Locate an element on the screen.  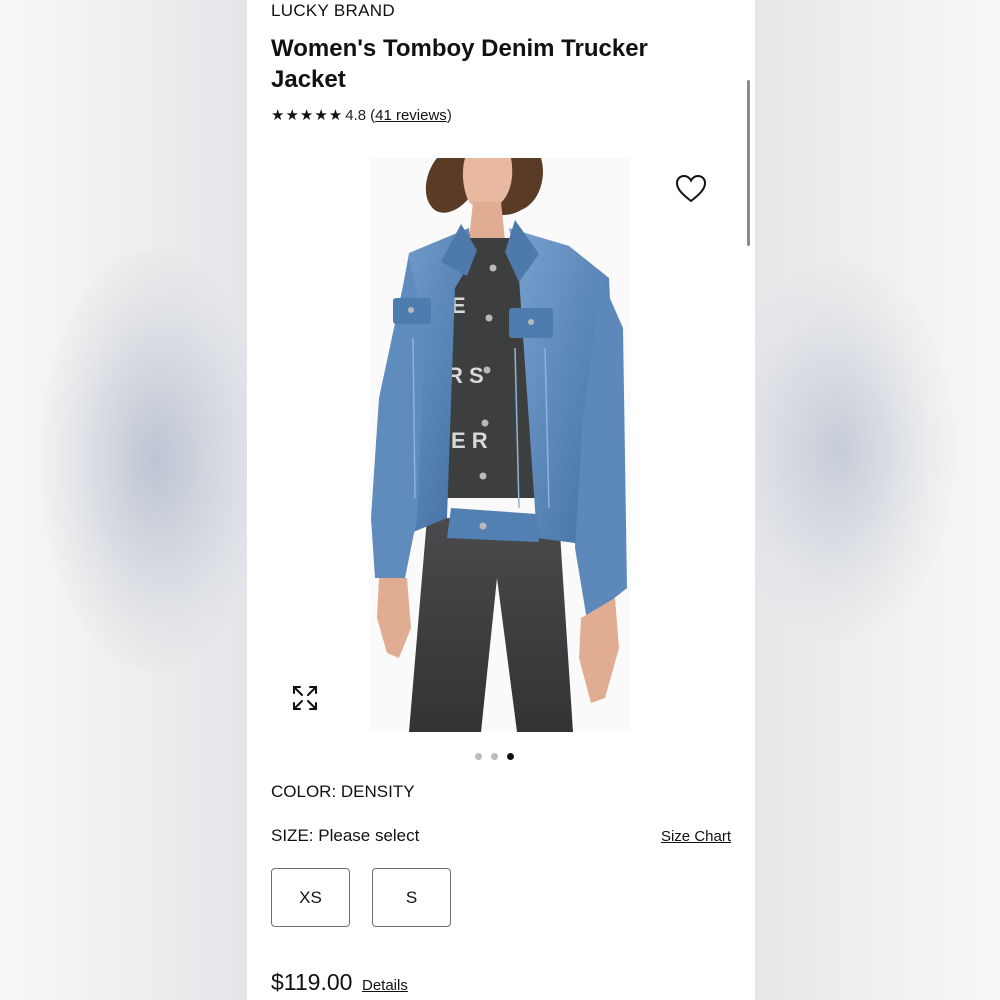
product-title: Women's Tomboy Denim Trucker Jacket is located at coordinates (459, 64).